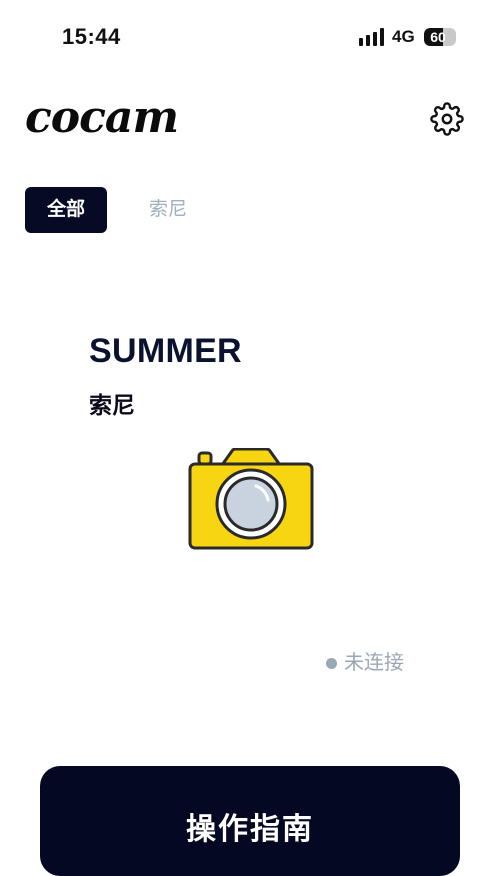 The width and height of the screenshot is (500, 876). I want to click on device-brand: 索尼, so click(112, 405).